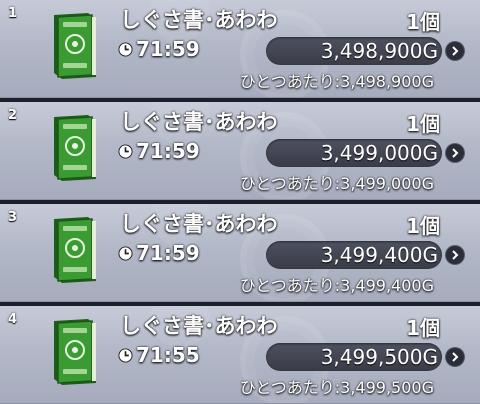 The image size is (480, 404). I want to click on unit-price: ひとつあたり:3,499,500G, so click(336, 387).